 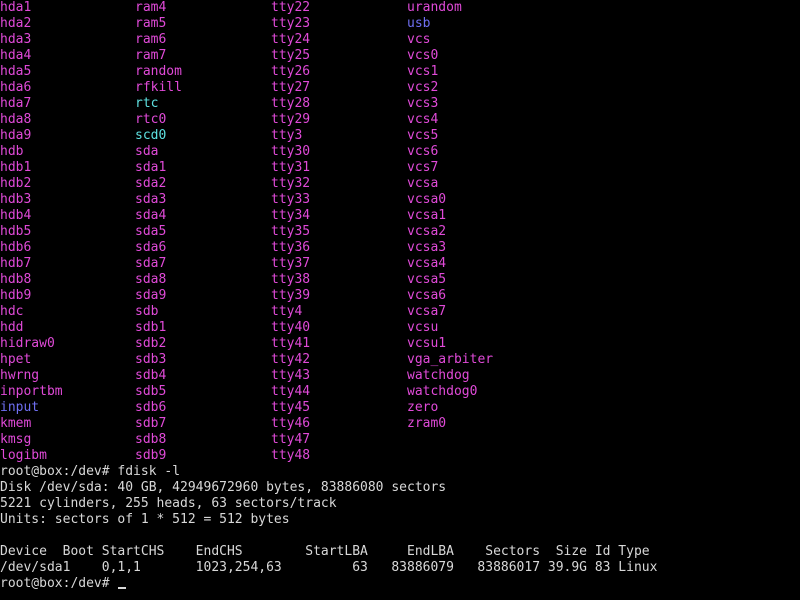 I want to click on dev-entry: vcsu, so click(x=423, y=327).